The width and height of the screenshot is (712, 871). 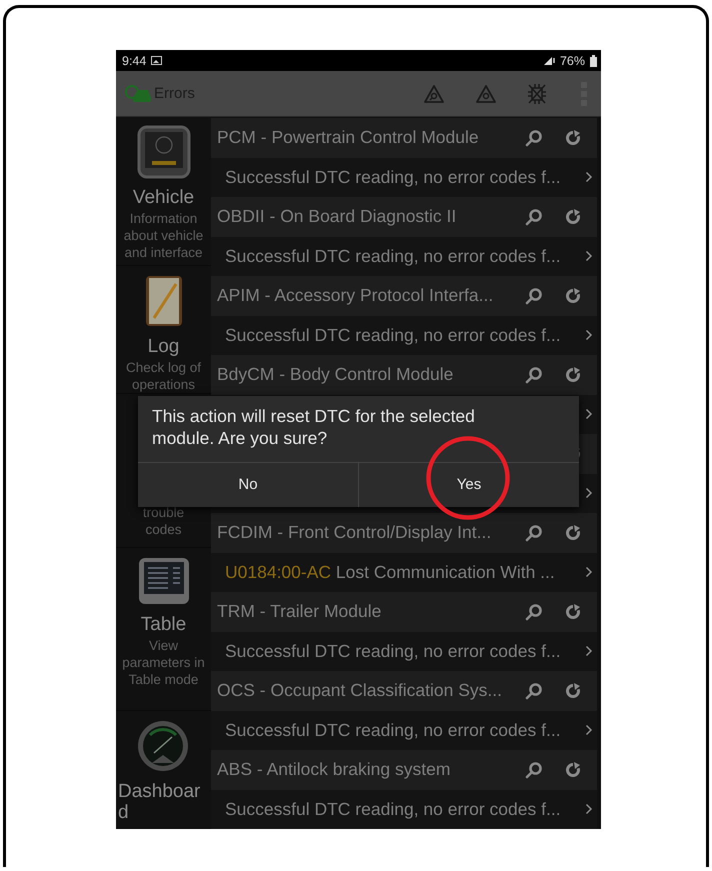 I want to click on info-tablet-icon, so click(x=163, y=152).